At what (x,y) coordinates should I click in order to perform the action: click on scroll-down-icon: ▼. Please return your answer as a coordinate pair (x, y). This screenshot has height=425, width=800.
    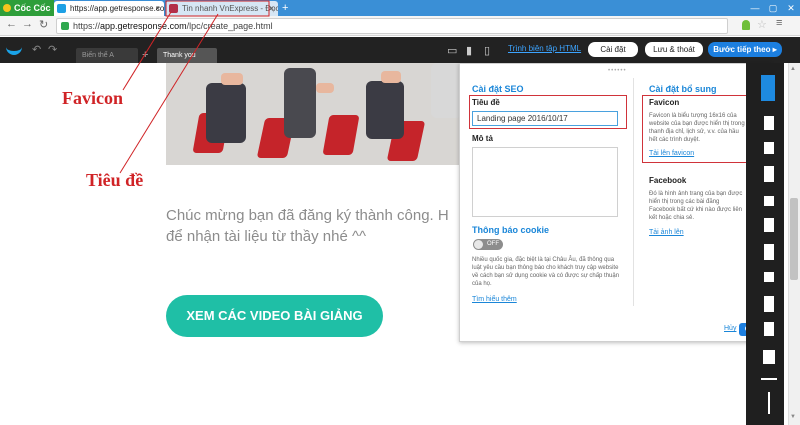
    Looking at the image, I should click on (793, 417).